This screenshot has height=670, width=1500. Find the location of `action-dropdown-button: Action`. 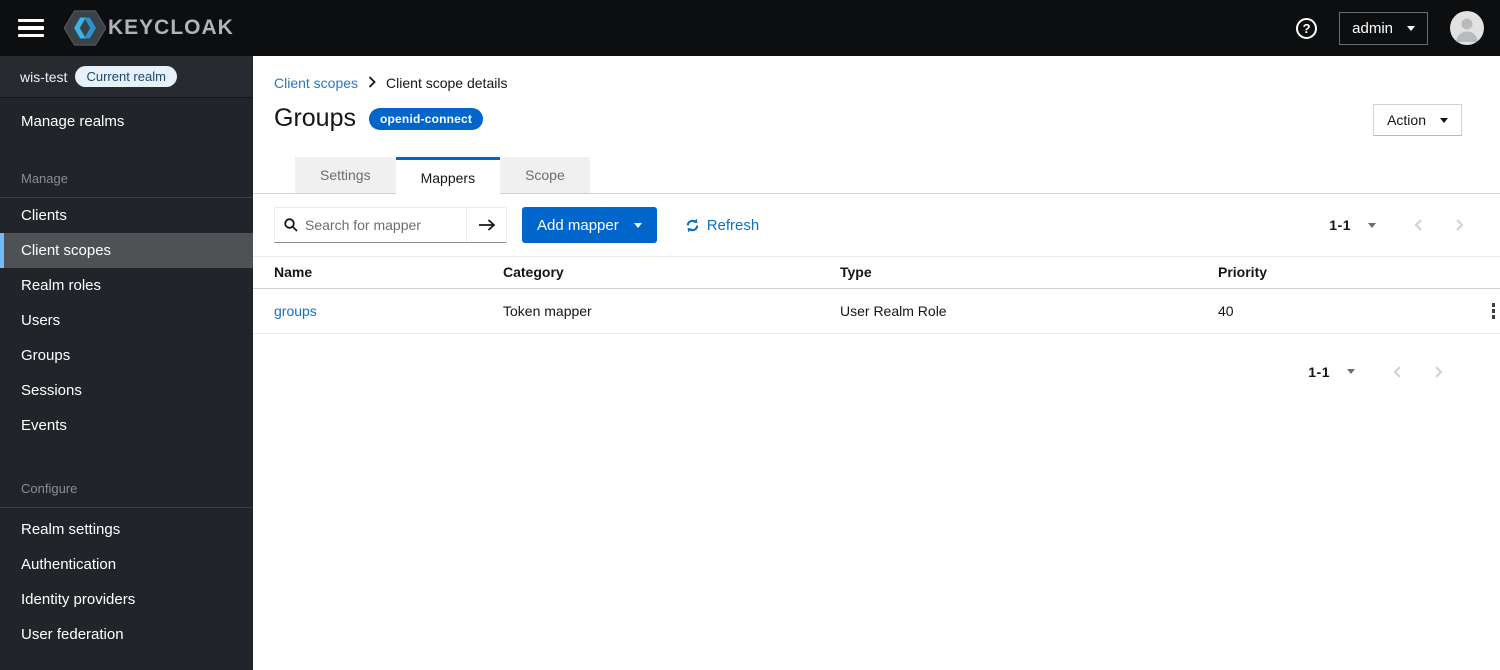

action-dropdown-button: Action is located at coordinates (1417, 120).